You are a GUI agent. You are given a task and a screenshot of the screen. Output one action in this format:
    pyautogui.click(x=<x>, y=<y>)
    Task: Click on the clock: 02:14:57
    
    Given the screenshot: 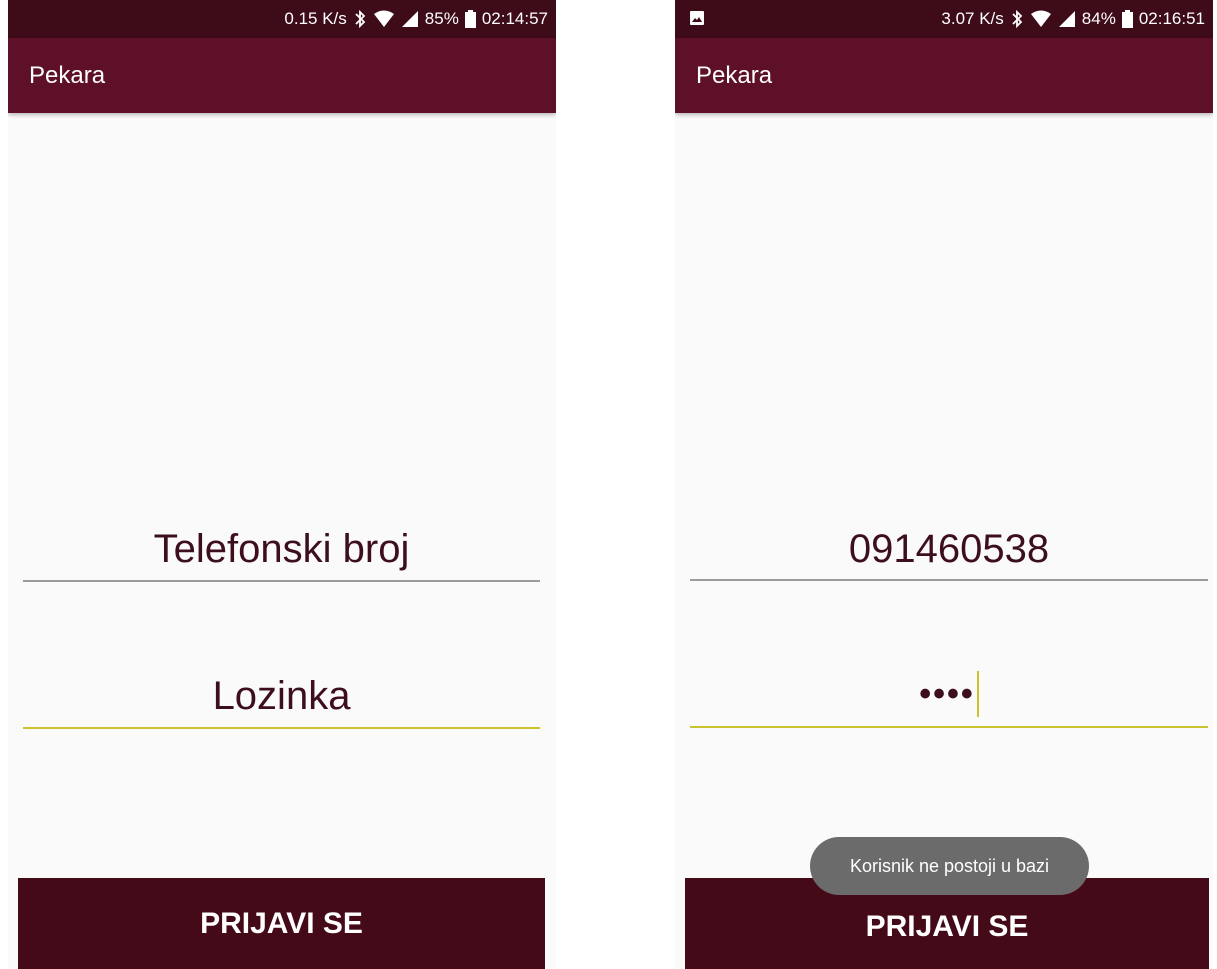 What is the action you would take?
    pyautogui.click(x=514, y=18)
    